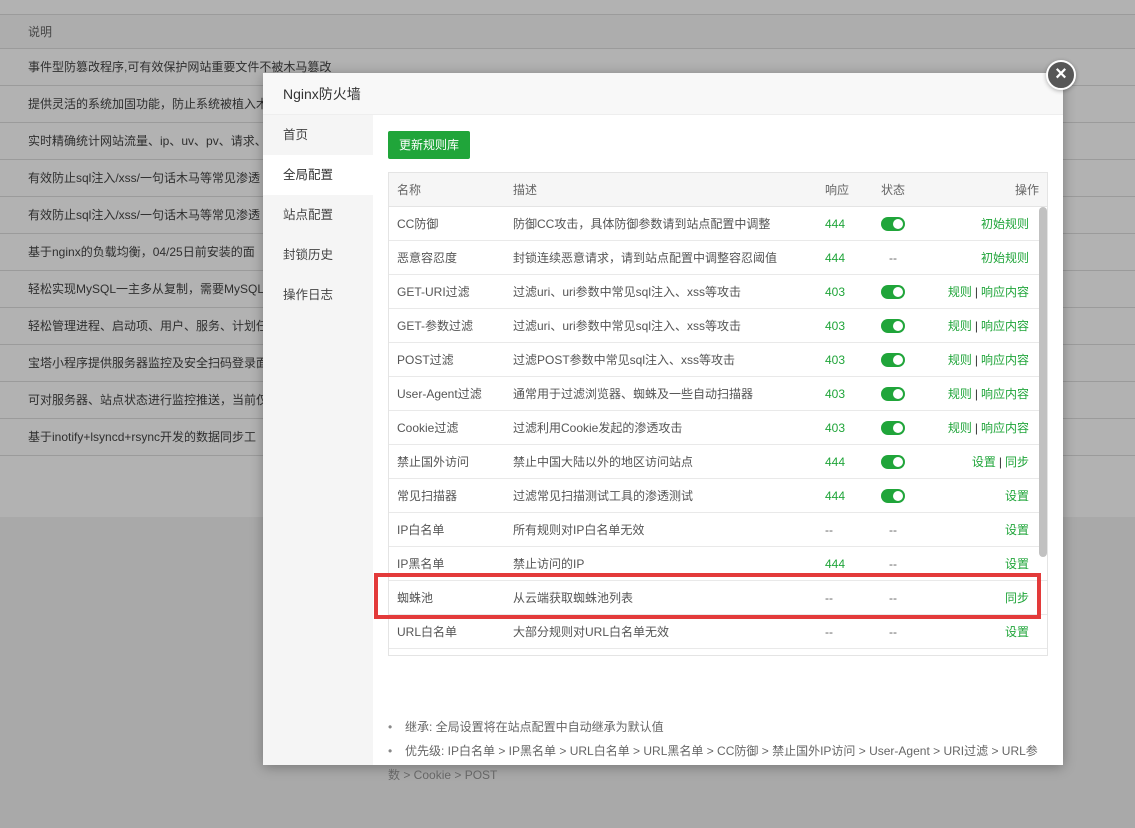  I want to click on rule-desc: 过滤常见扫描测试工具的渗透测试, so click(603, 496).